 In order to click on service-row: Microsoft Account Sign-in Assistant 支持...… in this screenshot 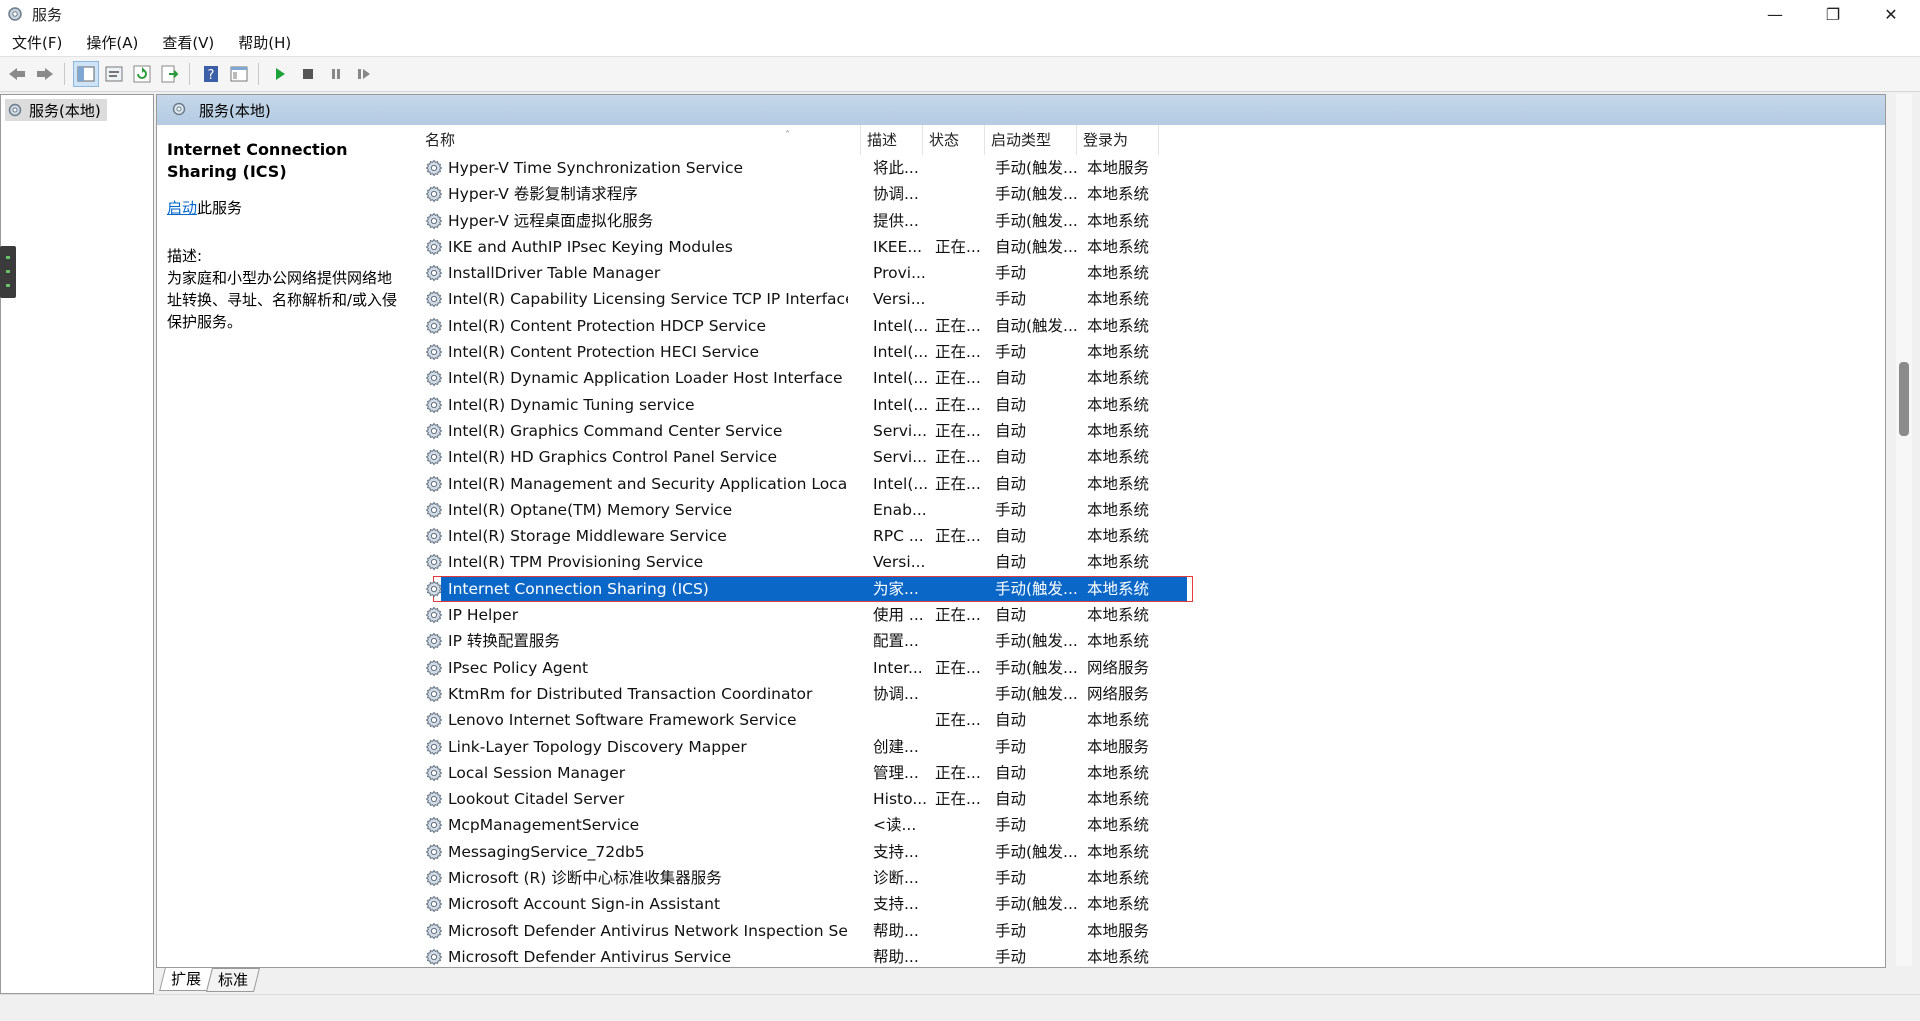, I will do `click(1133, 904)`.